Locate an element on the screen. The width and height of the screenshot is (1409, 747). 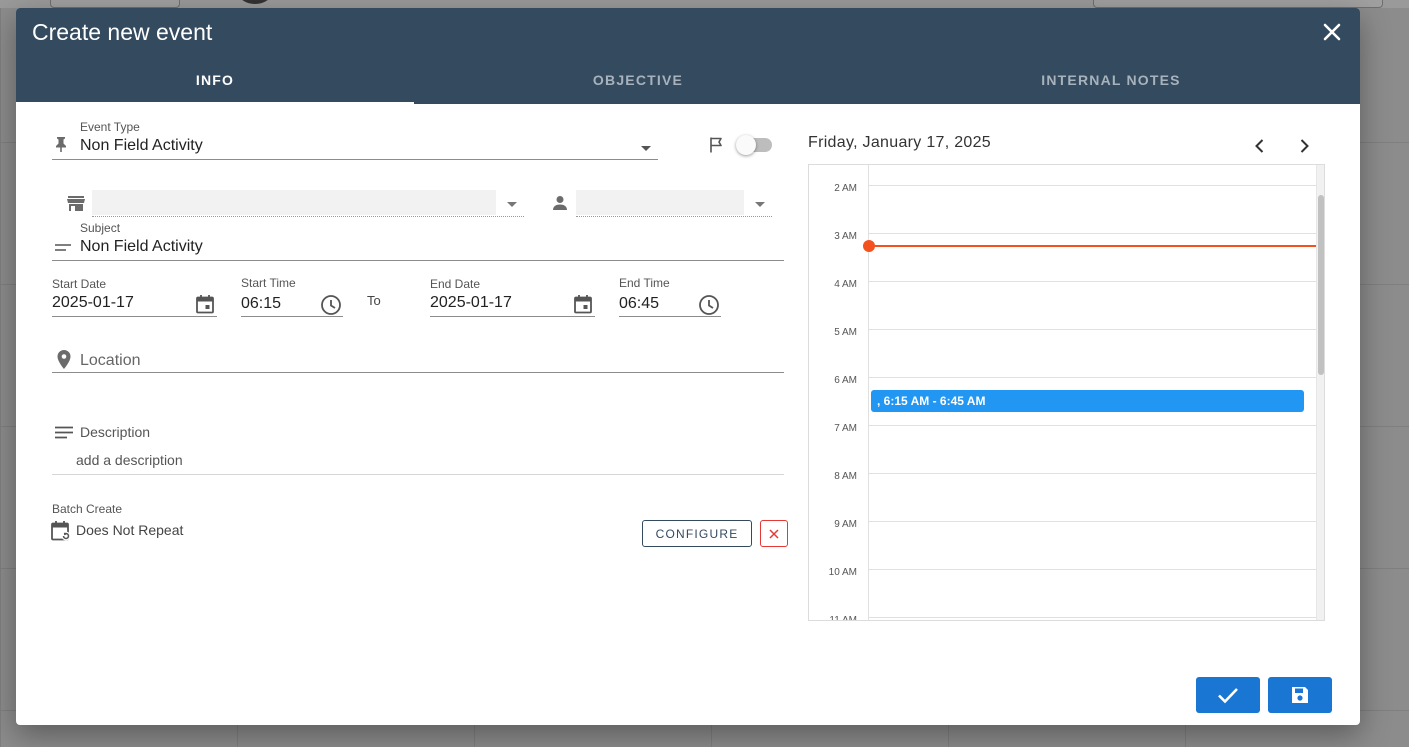
store-select is located at coordinates (308, 203).